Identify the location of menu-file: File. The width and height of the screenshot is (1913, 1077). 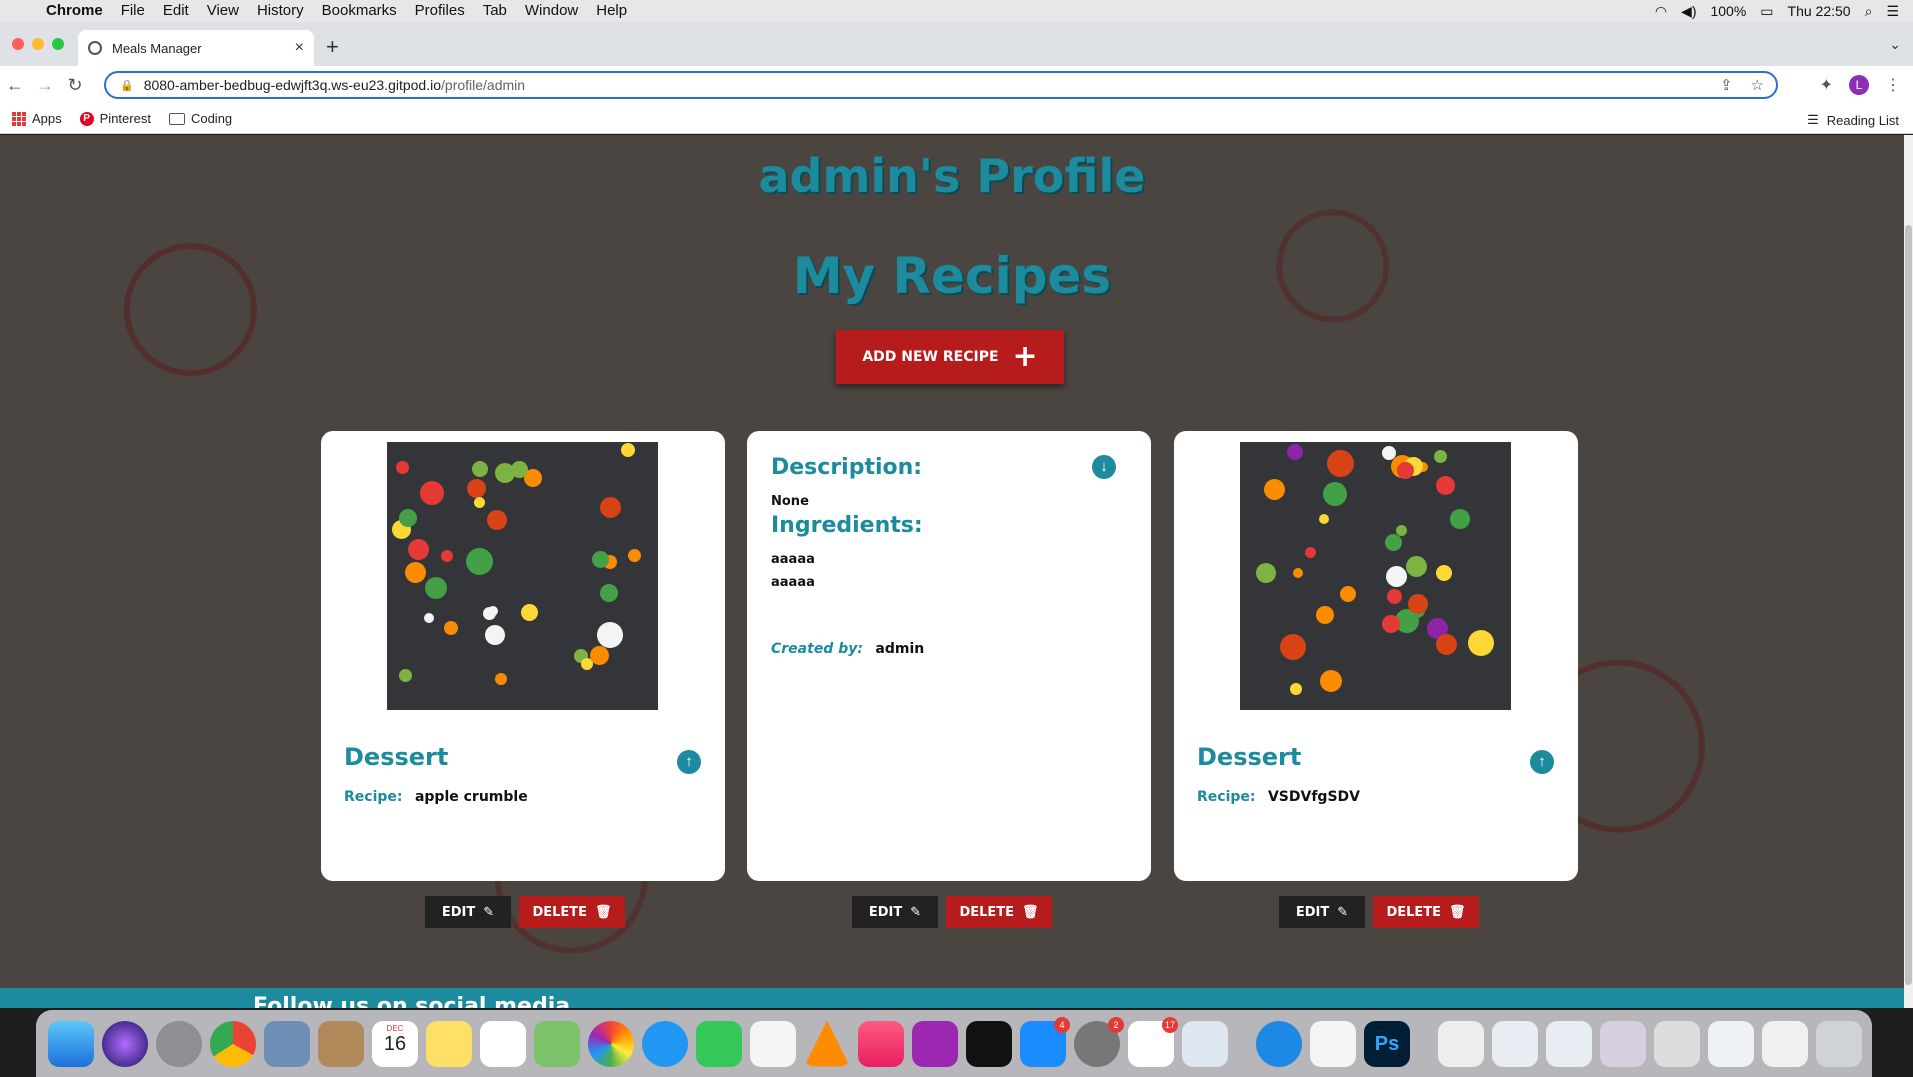
(133, 11).